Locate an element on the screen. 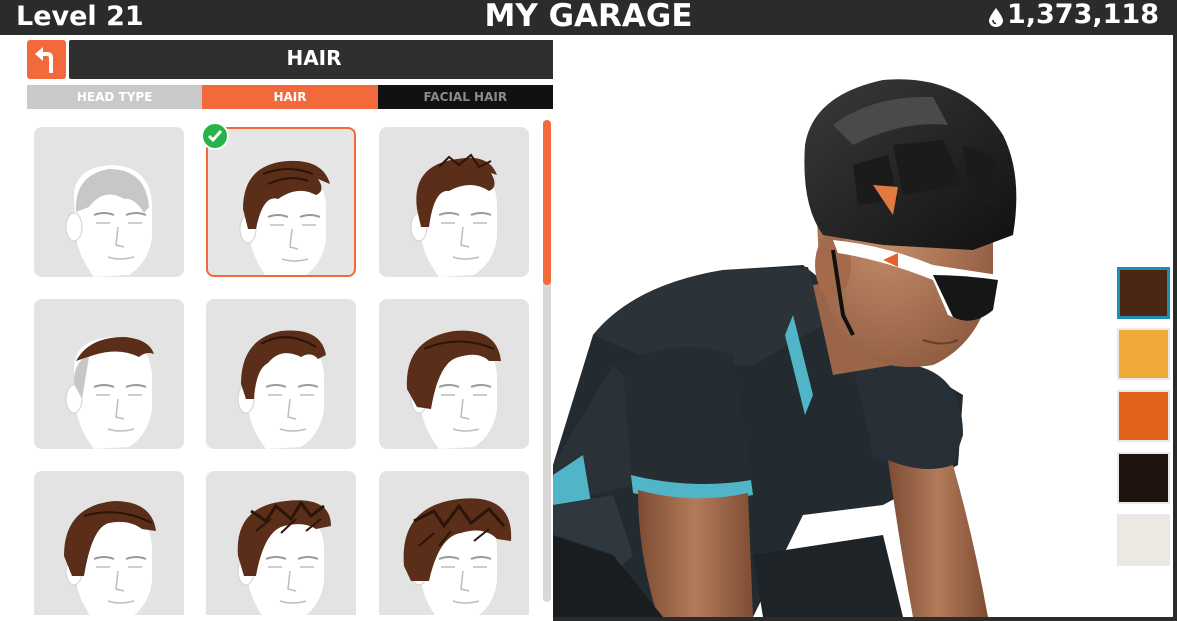 The width and height of the screenshot is (1177, 621). hair-option-side-part is located at coordinates (109, 543).